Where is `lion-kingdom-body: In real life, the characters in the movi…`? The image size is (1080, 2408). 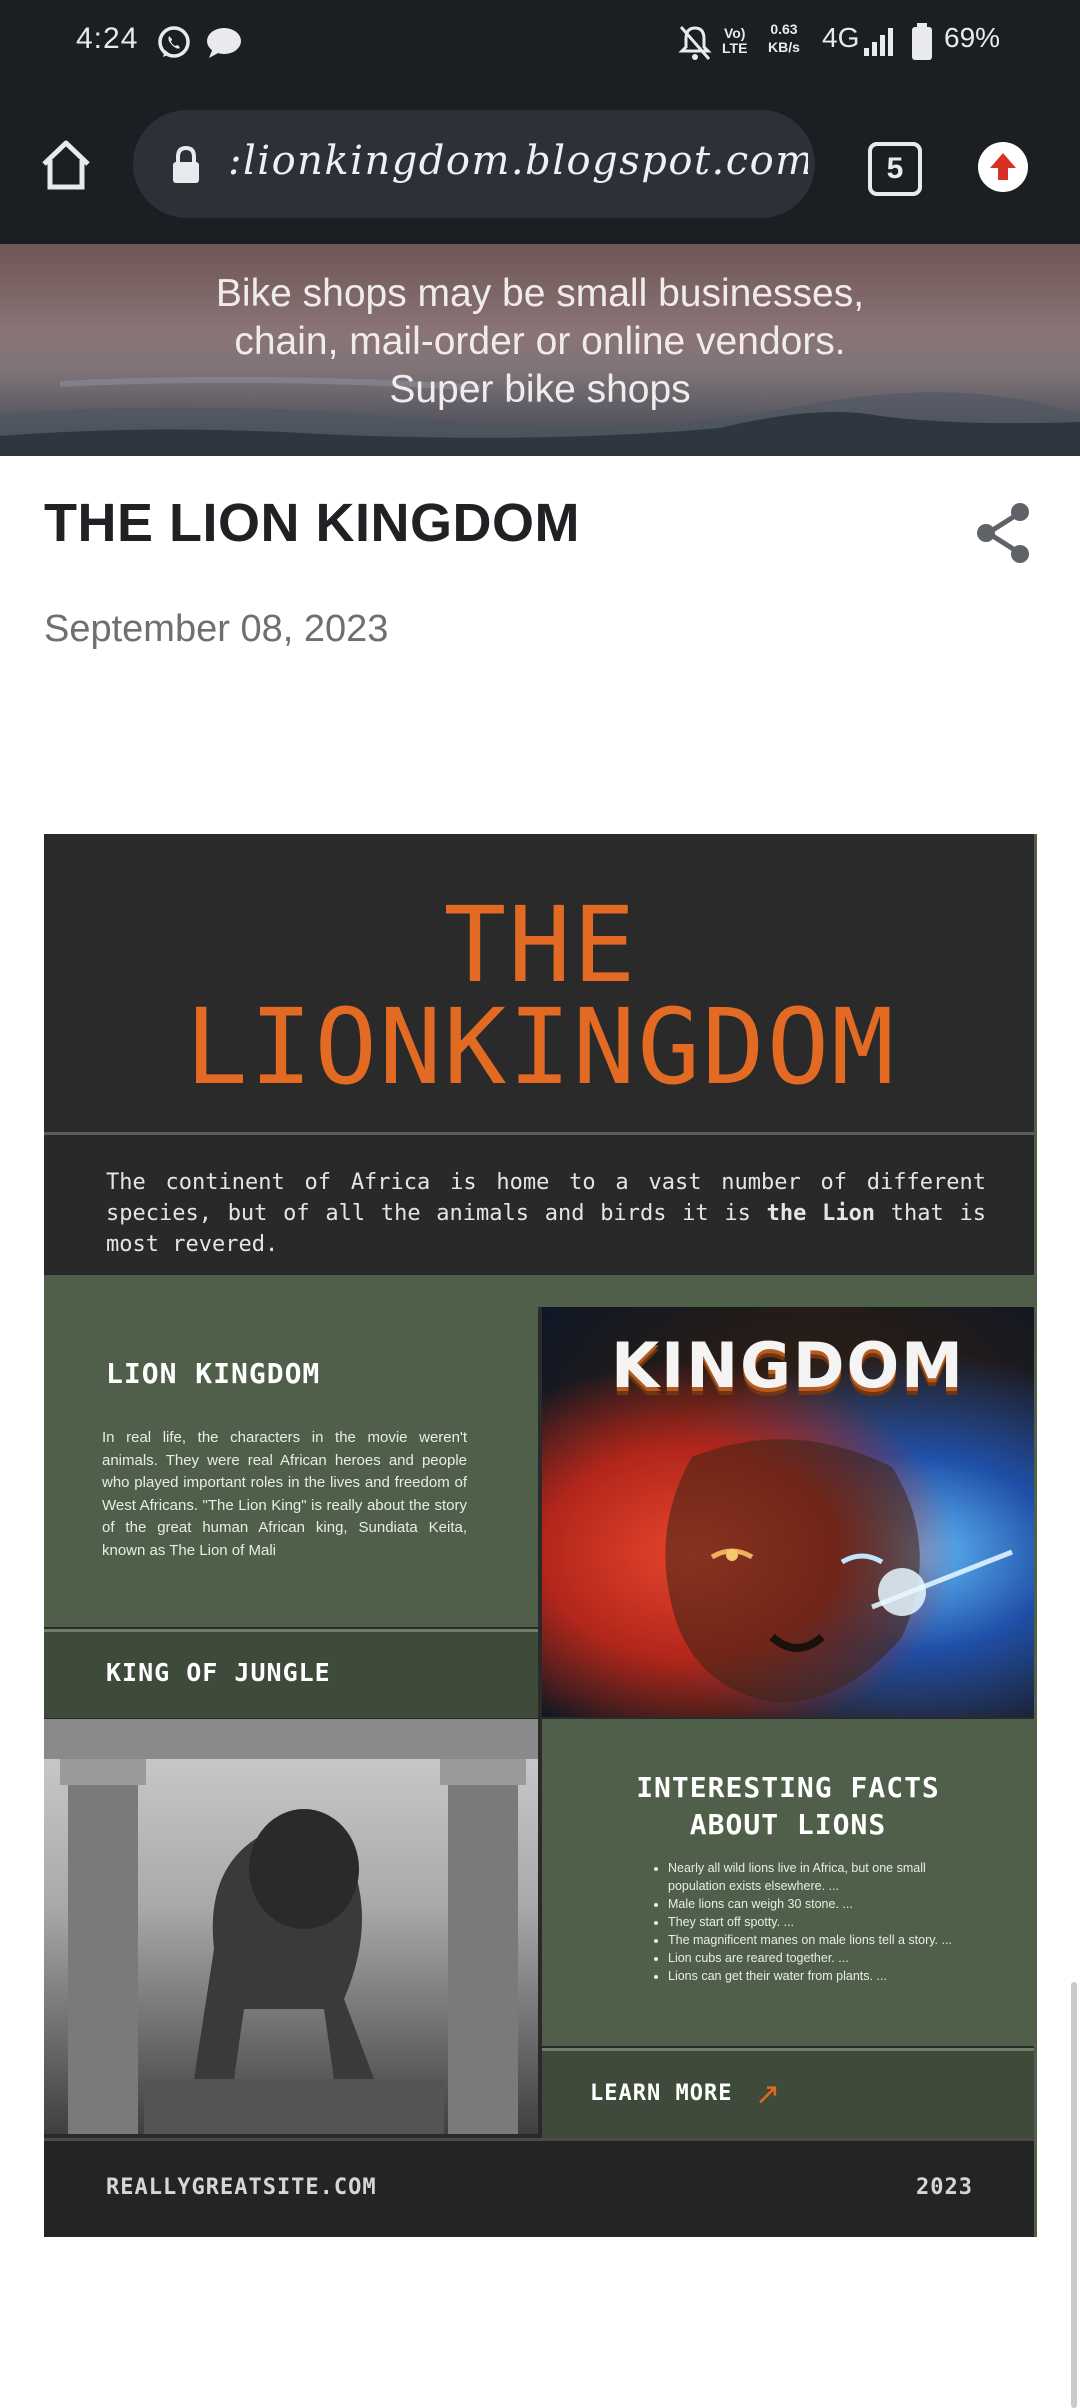 lion-kingdom-body: In real life, the characters in the movi… is located at coordinates (284, 1494).